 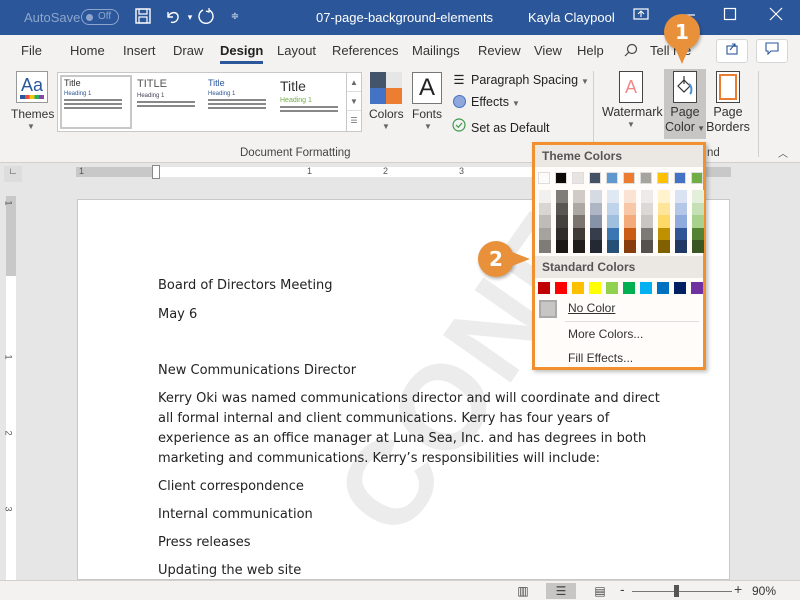 What do you see at coordinates (354, 120) in the screenshot?
I see `gallery-more-icon: ☰` at bounding box center [354, 120].